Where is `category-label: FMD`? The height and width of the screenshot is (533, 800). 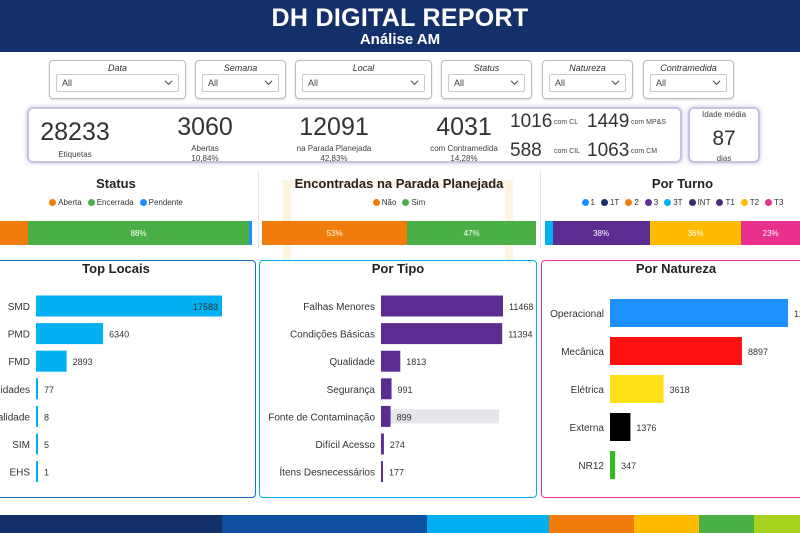 category-label: FMD is located at coordinates (19, 362).